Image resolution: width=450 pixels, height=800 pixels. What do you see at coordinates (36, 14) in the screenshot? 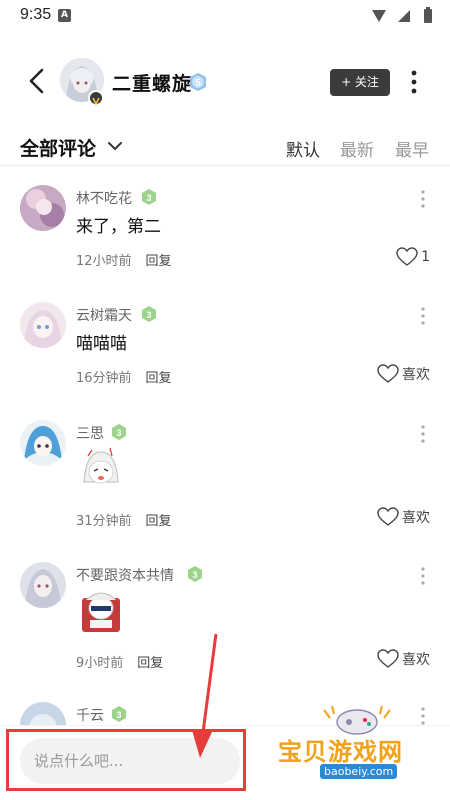
I see `status-time: 9:35` at bounding box center [36, 14].